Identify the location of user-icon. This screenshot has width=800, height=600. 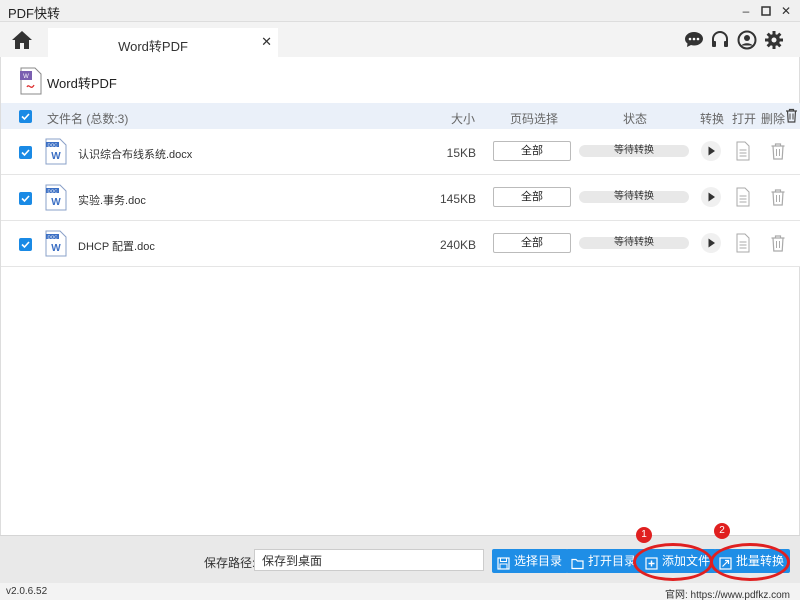
(747, 40).